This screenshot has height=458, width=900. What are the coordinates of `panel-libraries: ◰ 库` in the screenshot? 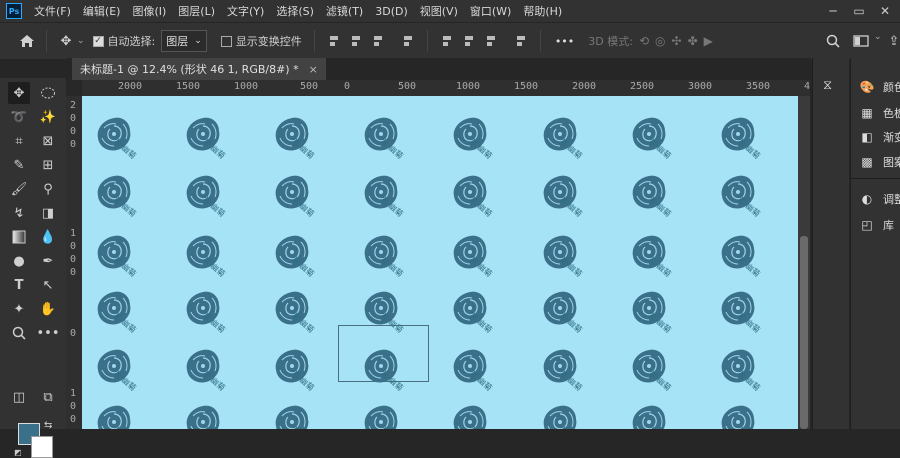 It's located at (876, 225).